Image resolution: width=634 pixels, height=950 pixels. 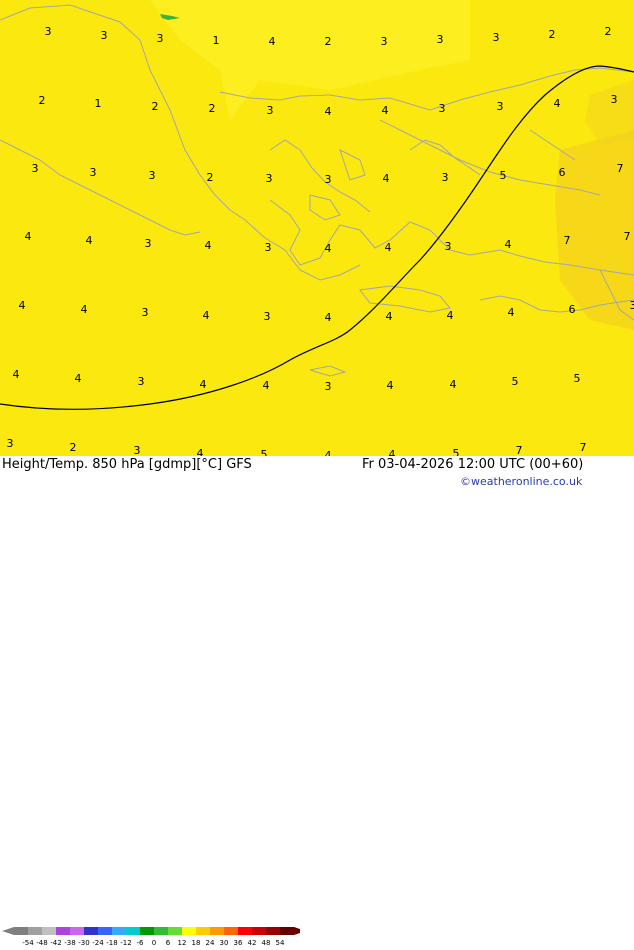 What do you see at coordinates (127, 464) in the screenshot?
I see `map-title: Height/Temp. 850 hPa [gdmp][°C] GFS` at bounding box center [127, 464].